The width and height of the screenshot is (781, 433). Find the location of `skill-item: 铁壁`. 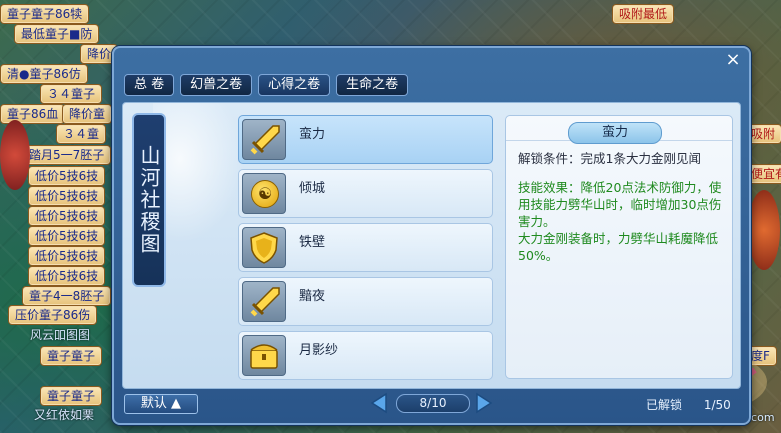

skill-item: 铁壁 is located at coordinates (365, 247).